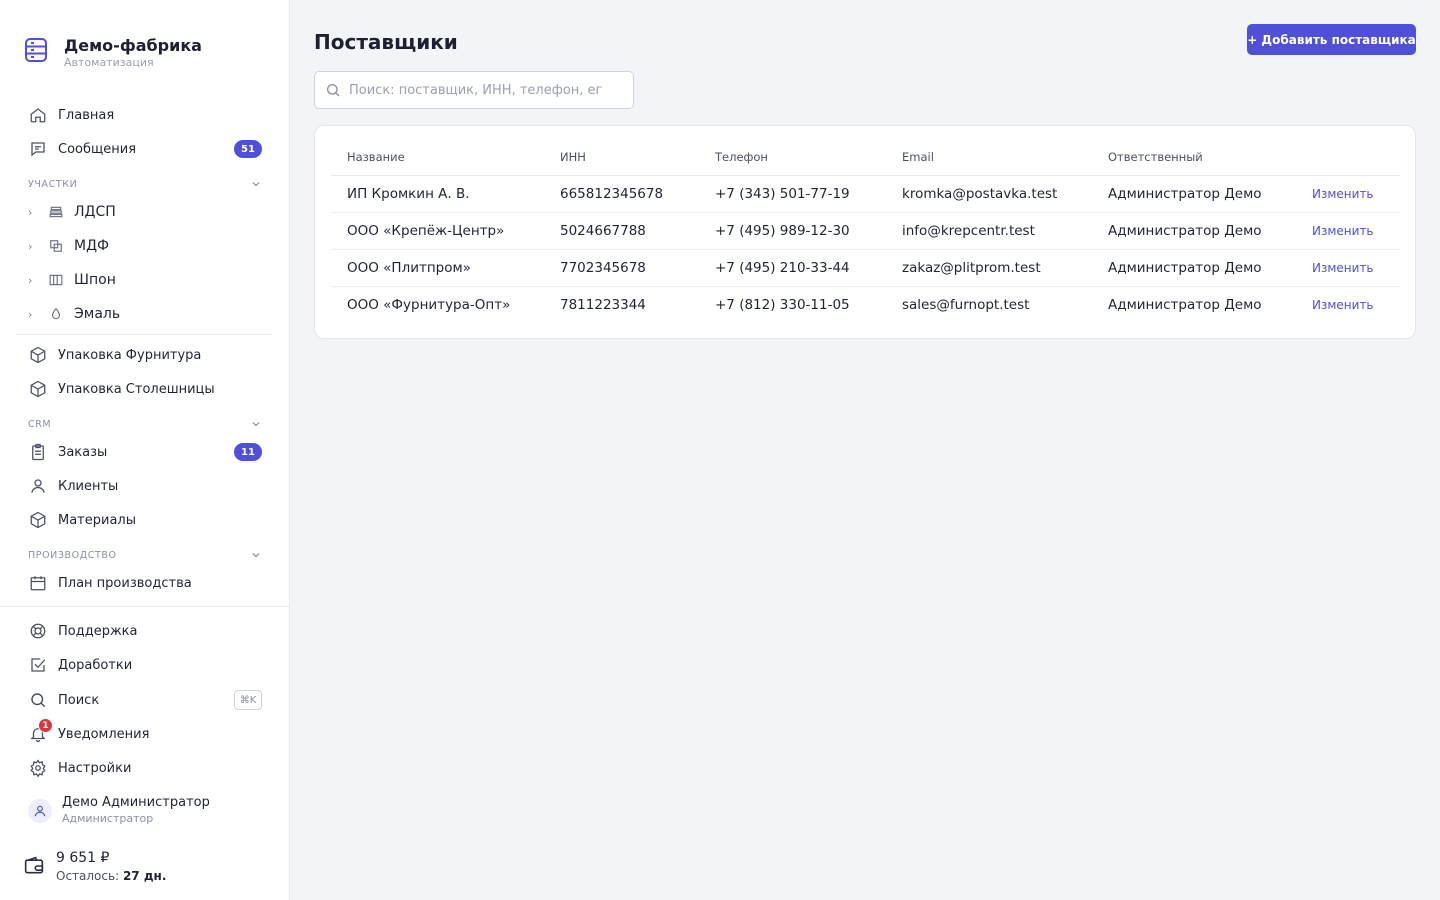  I want to click on sidebar-item-label: Сообщения, so click(97, 149).